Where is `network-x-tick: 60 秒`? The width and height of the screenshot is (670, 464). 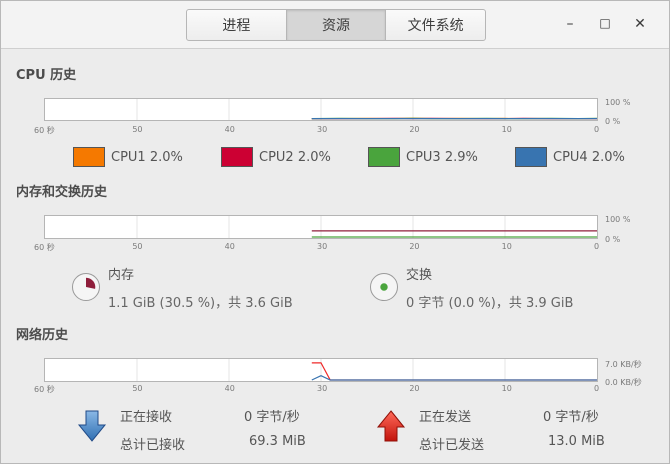 network-x-tick: 60 秒 is located at coordinates (44, 389).